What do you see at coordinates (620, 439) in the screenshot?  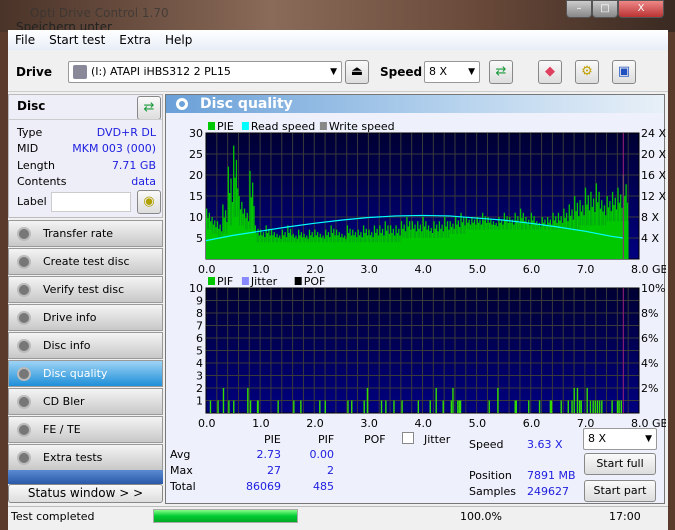 I see `test-speed-select: 8 X ▼` at bounding box center [620, 439].